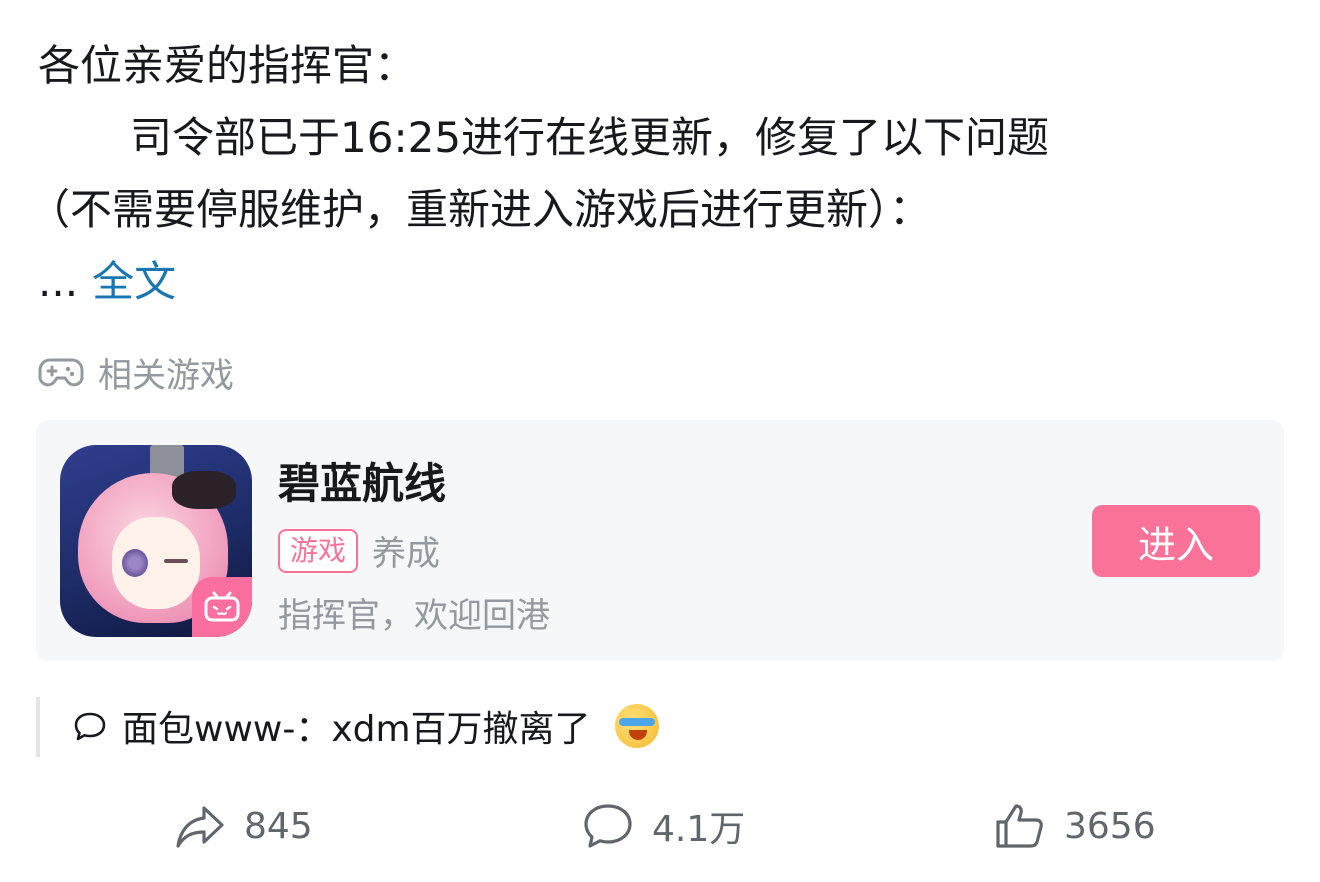 This screenshot has height=882, width=1320. I want to click on comment-button: 4.1万, so click(663, 826).